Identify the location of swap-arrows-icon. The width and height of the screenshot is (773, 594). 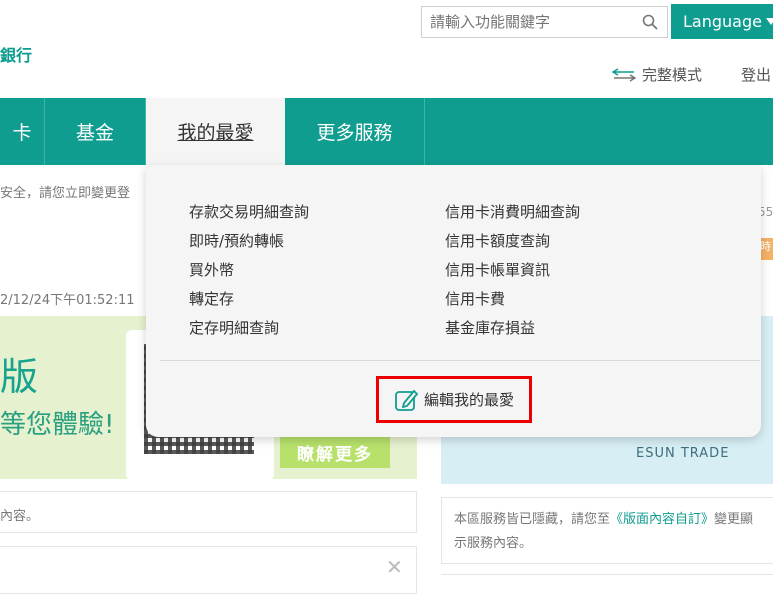
(624, 74).